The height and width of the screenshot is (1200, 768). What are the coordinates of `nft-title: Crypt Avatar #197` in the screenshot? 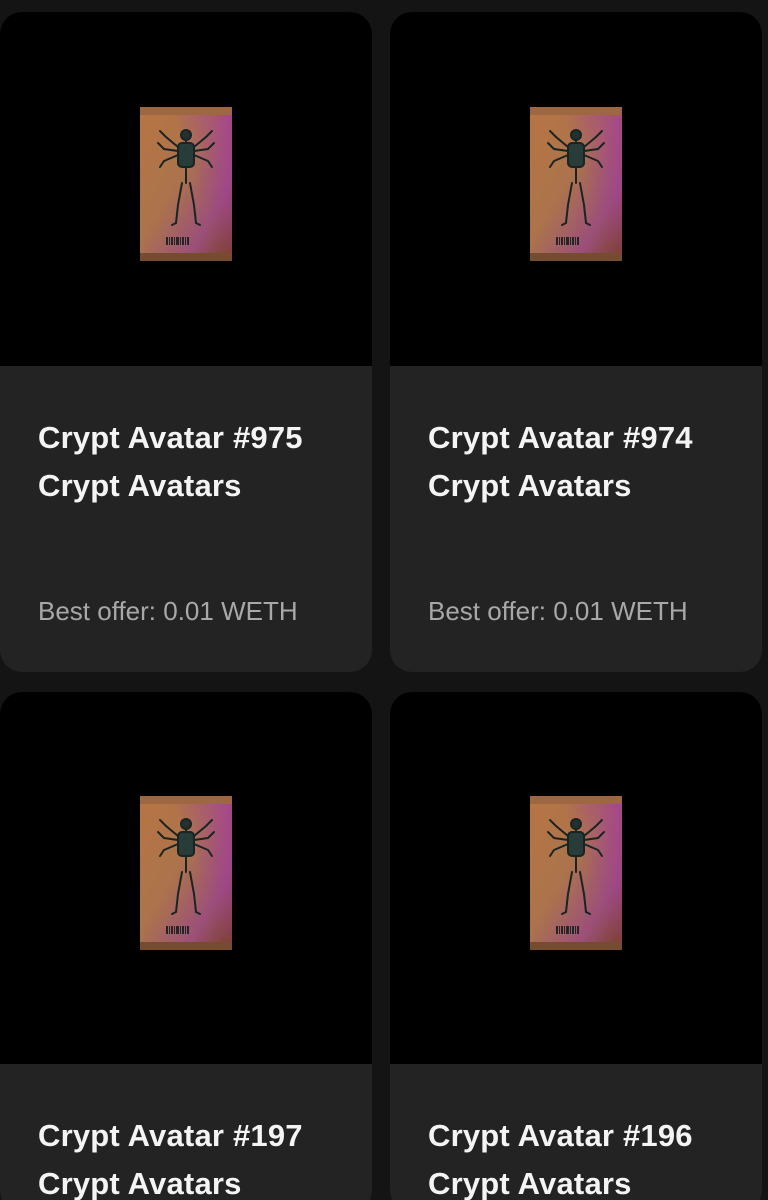 It's located at (186, 1136).